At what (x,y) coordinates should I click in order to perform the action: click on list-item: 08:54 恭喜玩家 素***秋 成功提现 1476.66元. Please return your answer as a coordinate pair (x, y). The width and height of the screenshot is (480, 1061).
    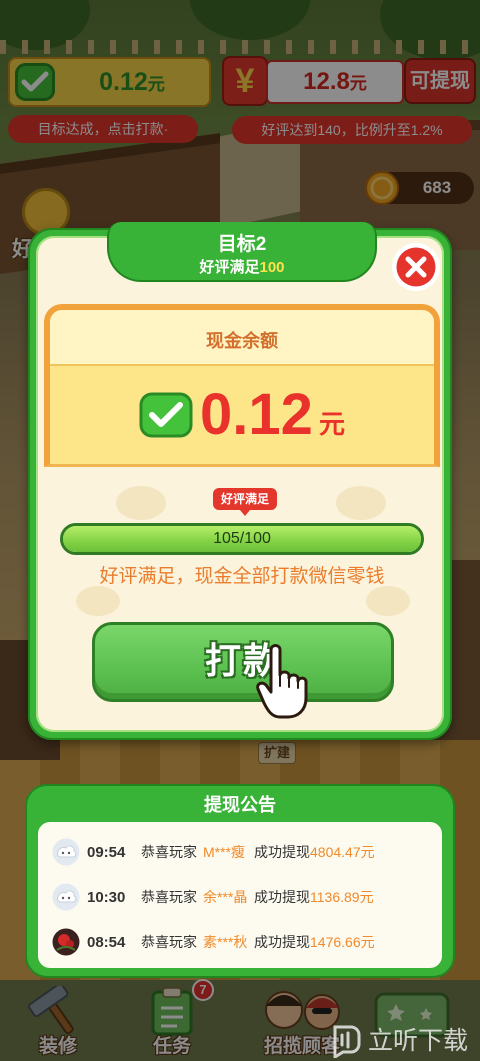
    Looking at the image, I should click on (240, 942).